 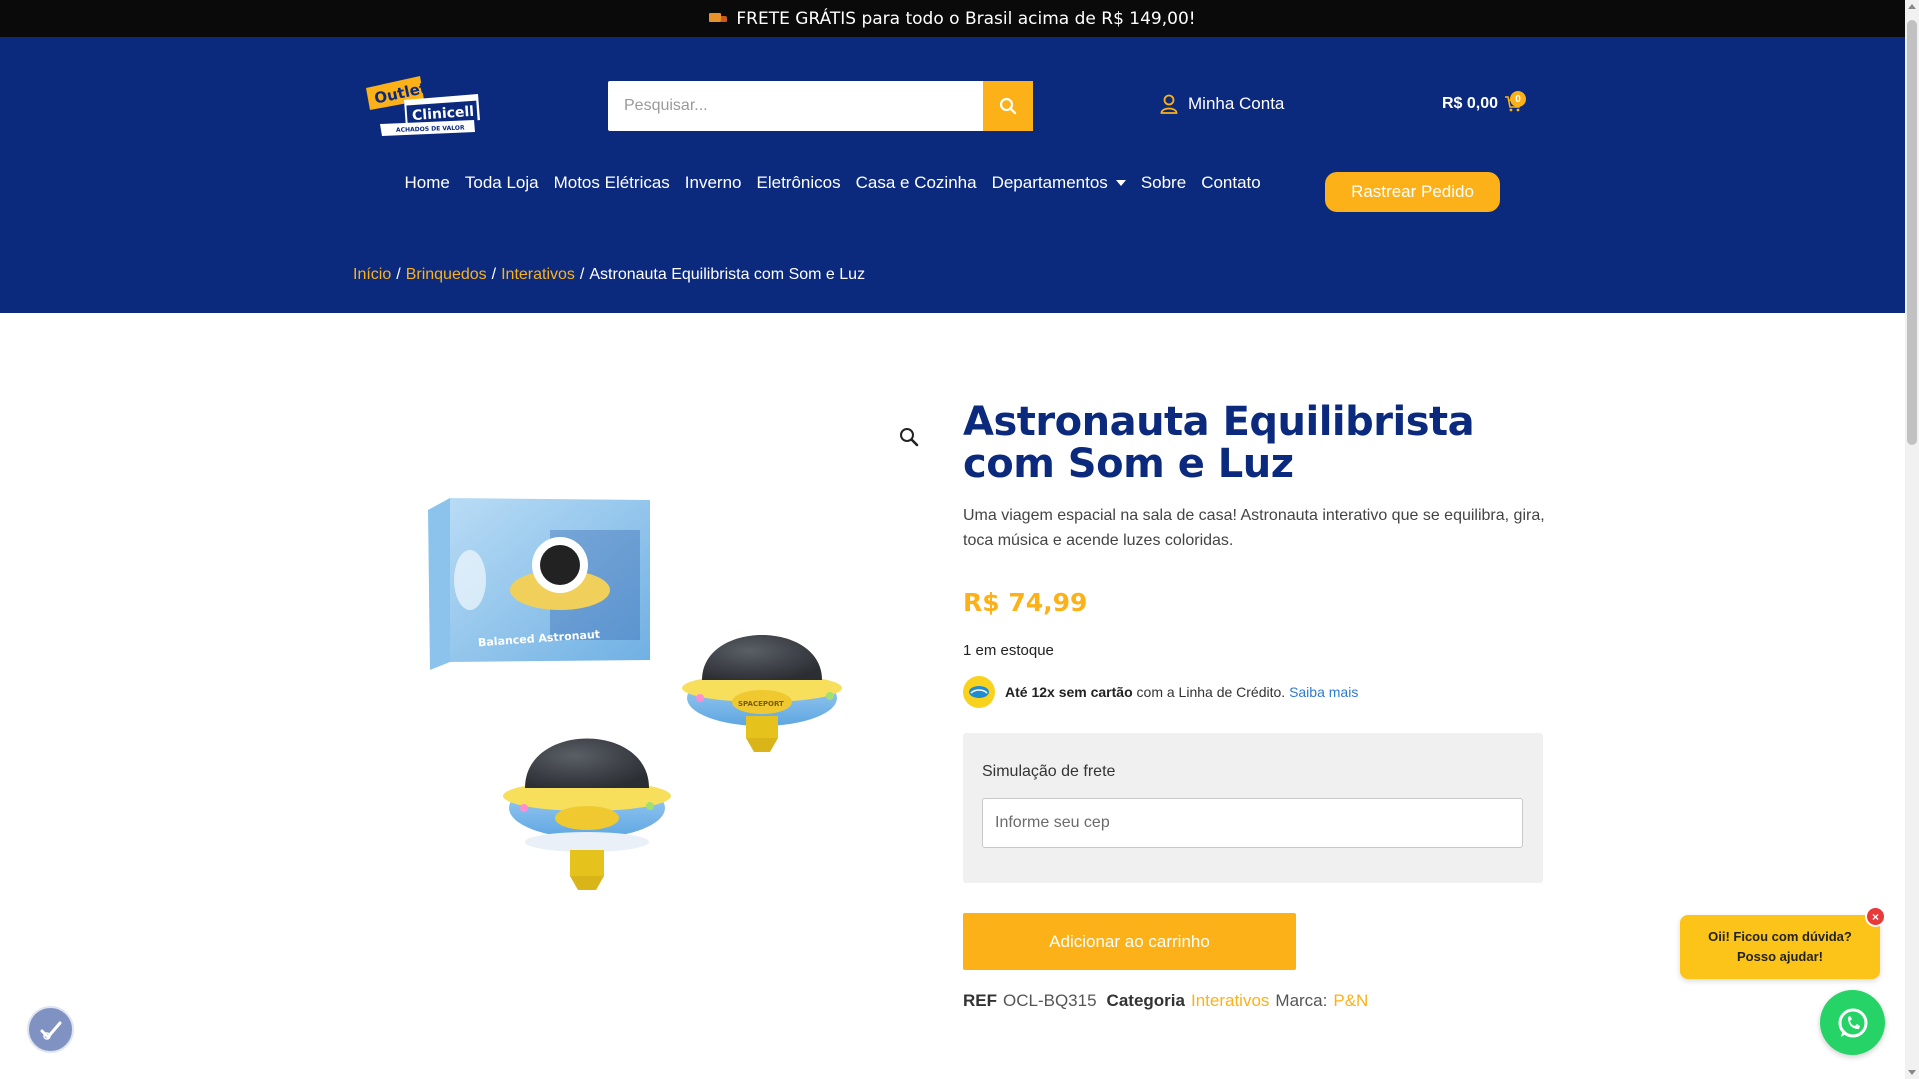 What do you see at coordinates (1120, 183) in the screenshot?
I see `caret-down-icon` at bounding box center [1120, 183].